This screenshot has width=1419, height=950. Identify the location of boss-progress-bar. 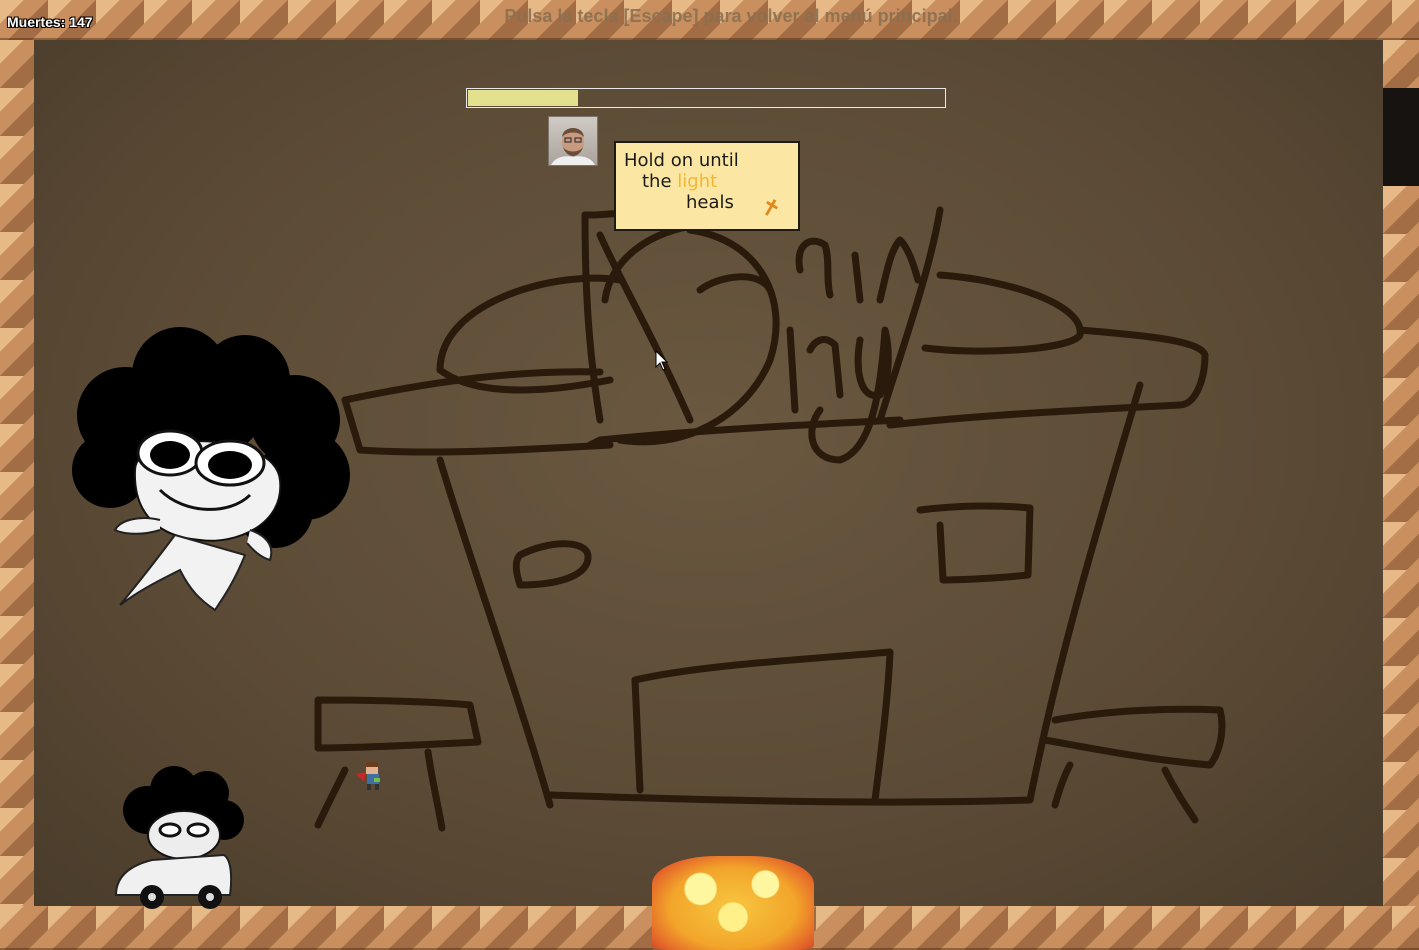
(706, 98).